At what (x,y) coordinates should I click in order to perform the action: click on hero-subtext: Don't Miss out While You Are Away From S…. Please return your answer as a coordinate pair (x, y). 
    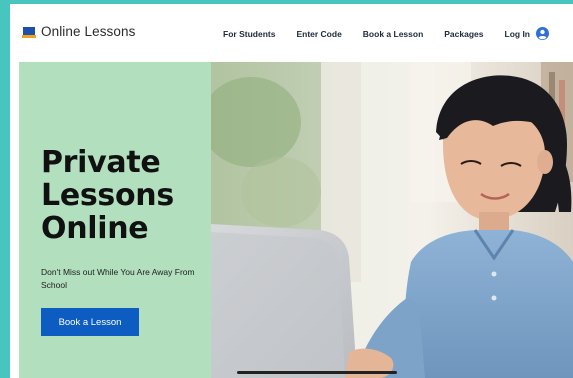
    Looking at the image, I should click on (118, 278).